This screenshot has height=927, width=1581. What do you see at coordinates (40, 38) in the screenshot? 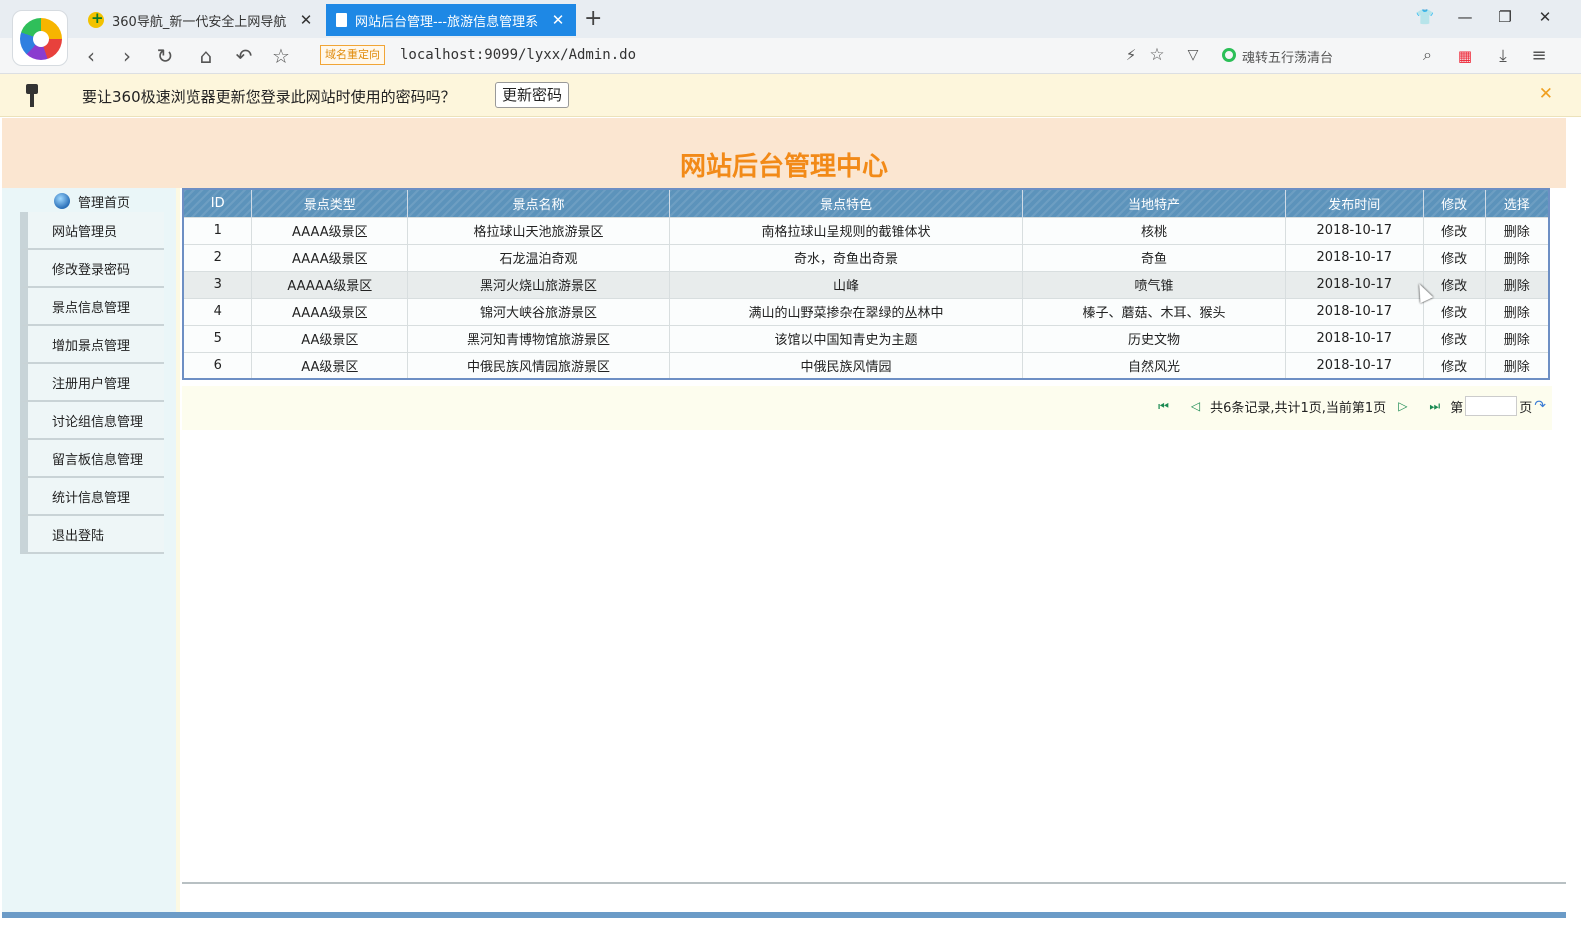
I see `browser-logo-icon` at bounding box center [40, 38].